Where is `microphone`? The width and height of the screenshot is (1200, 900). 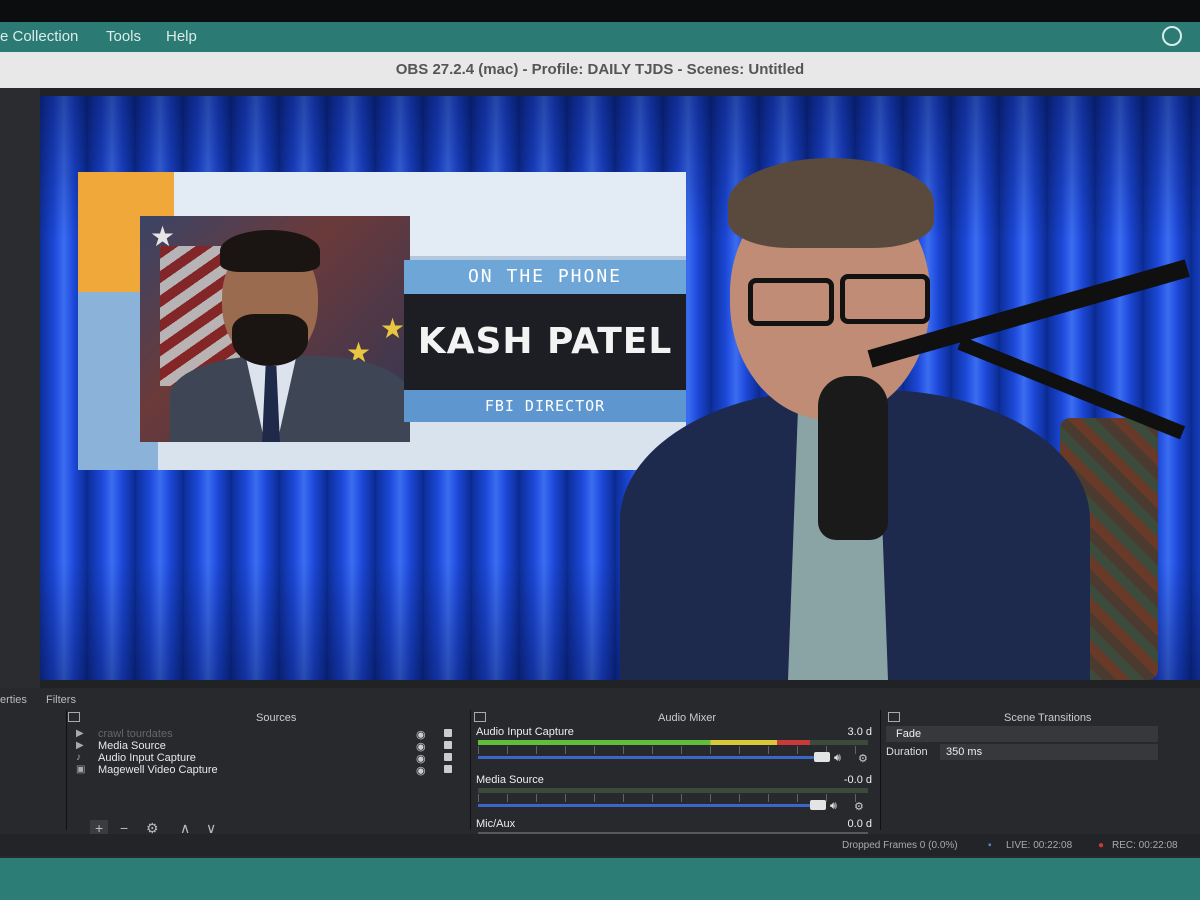
microphone is located at coordinates (853, 458).